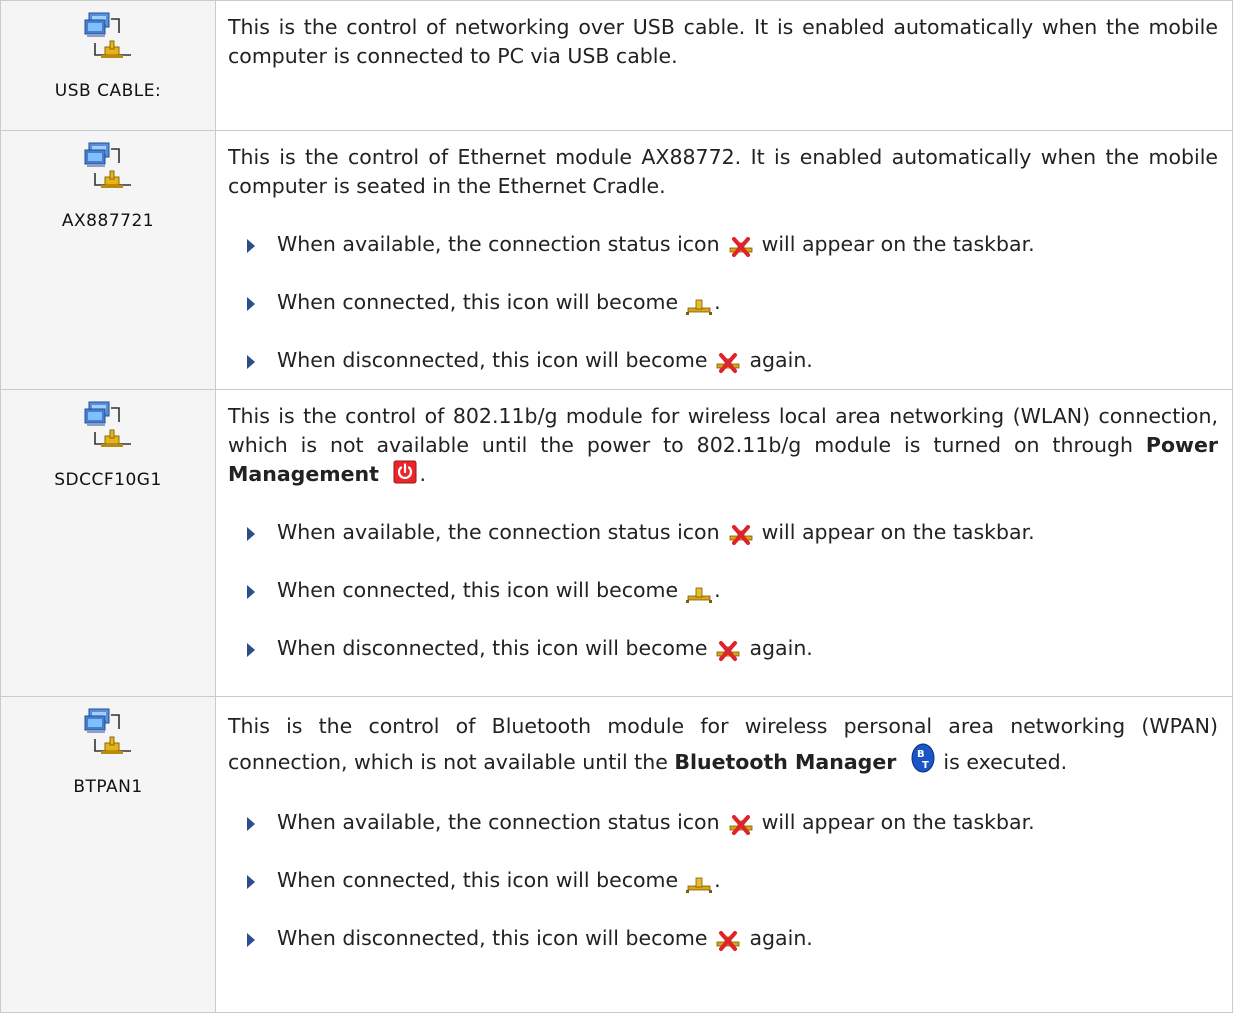 The image size is (1233, 1013). Describe the element at coordinates (405, 472) in the screenshot. I see `power-management-icon` at that location.